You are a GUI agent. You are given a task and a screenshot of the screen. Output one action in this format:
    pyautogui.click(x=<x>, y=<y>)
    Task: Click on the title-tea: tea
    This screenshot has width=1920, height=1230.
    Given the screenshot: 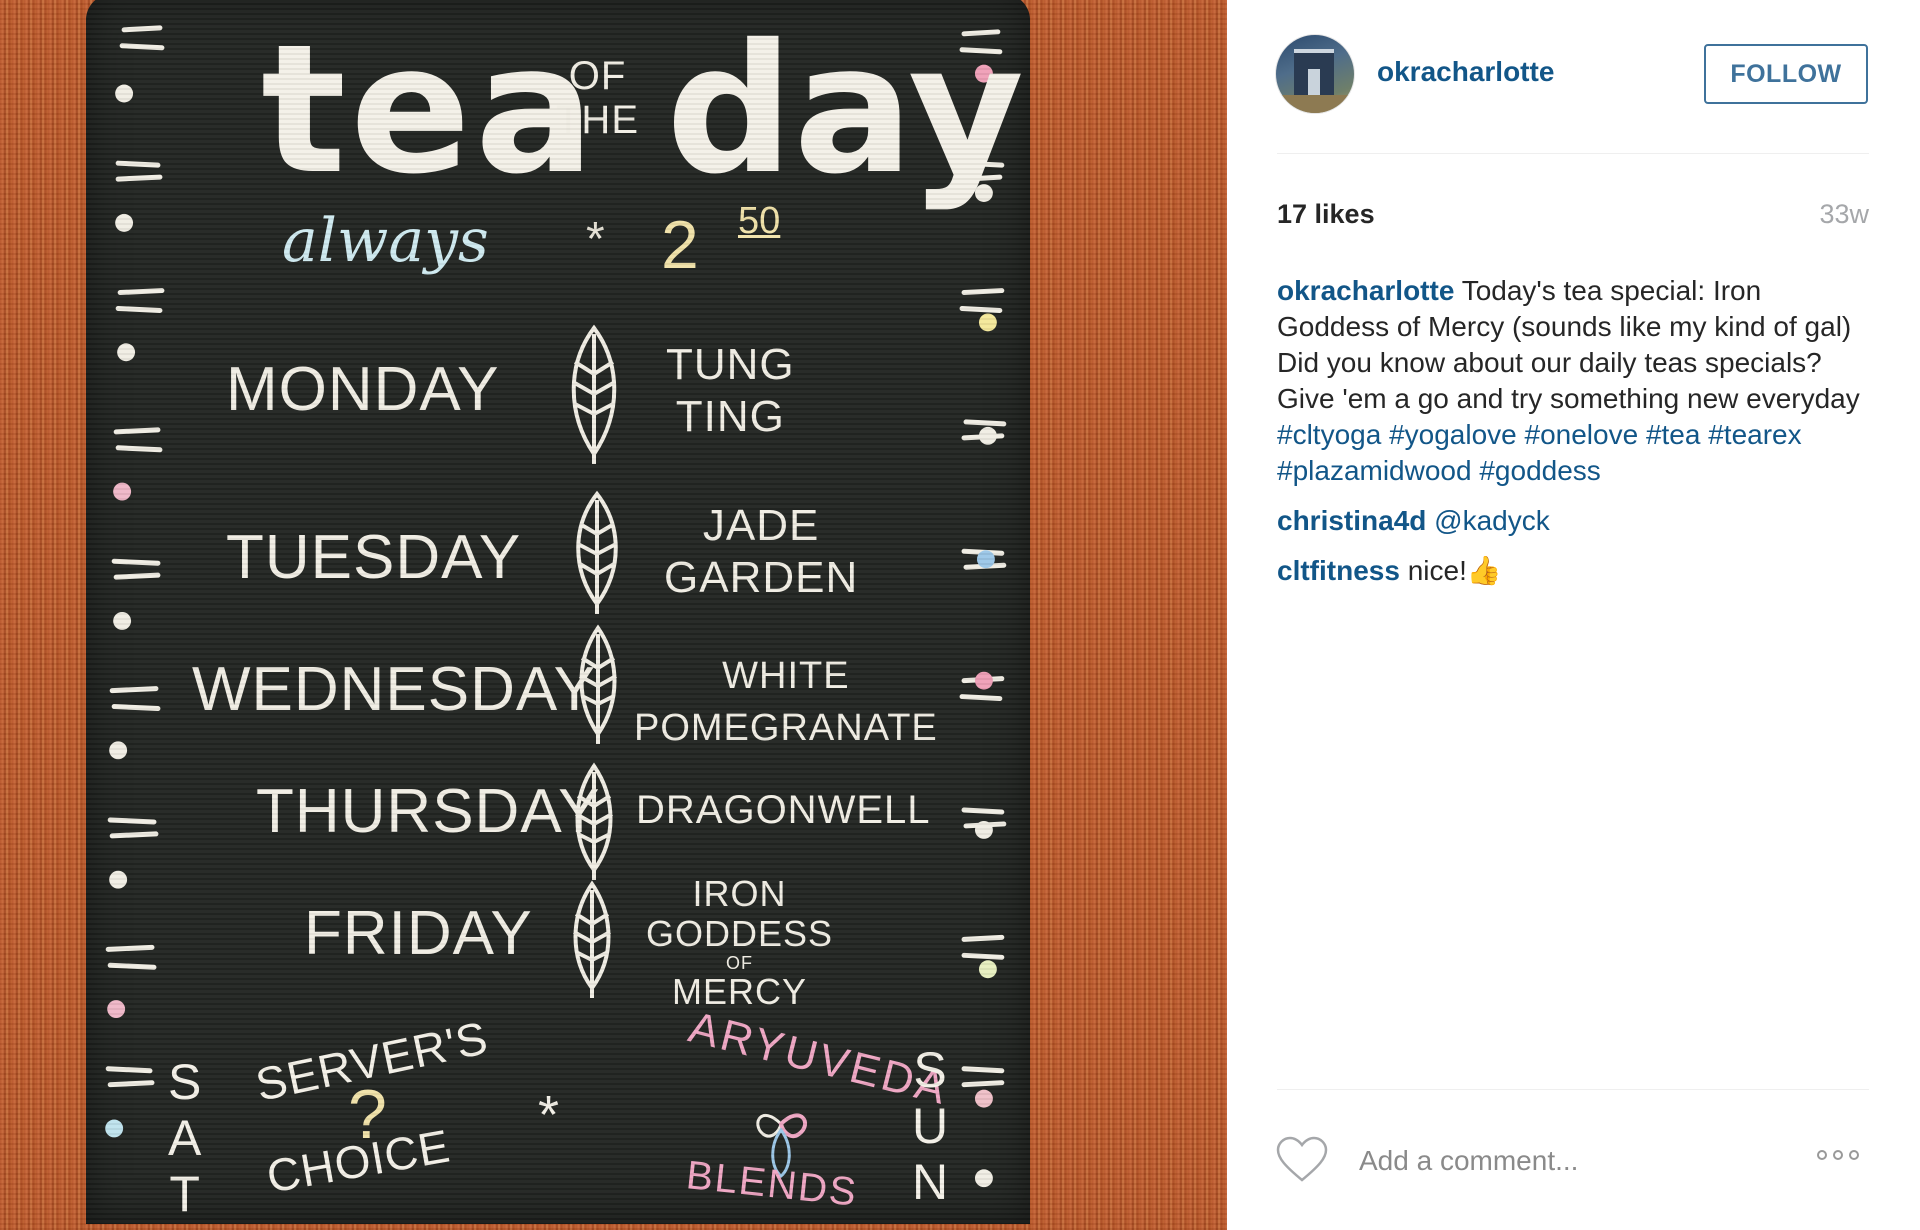 What is the action you would take?
    pyautogui.click(x=430, y=109)
    